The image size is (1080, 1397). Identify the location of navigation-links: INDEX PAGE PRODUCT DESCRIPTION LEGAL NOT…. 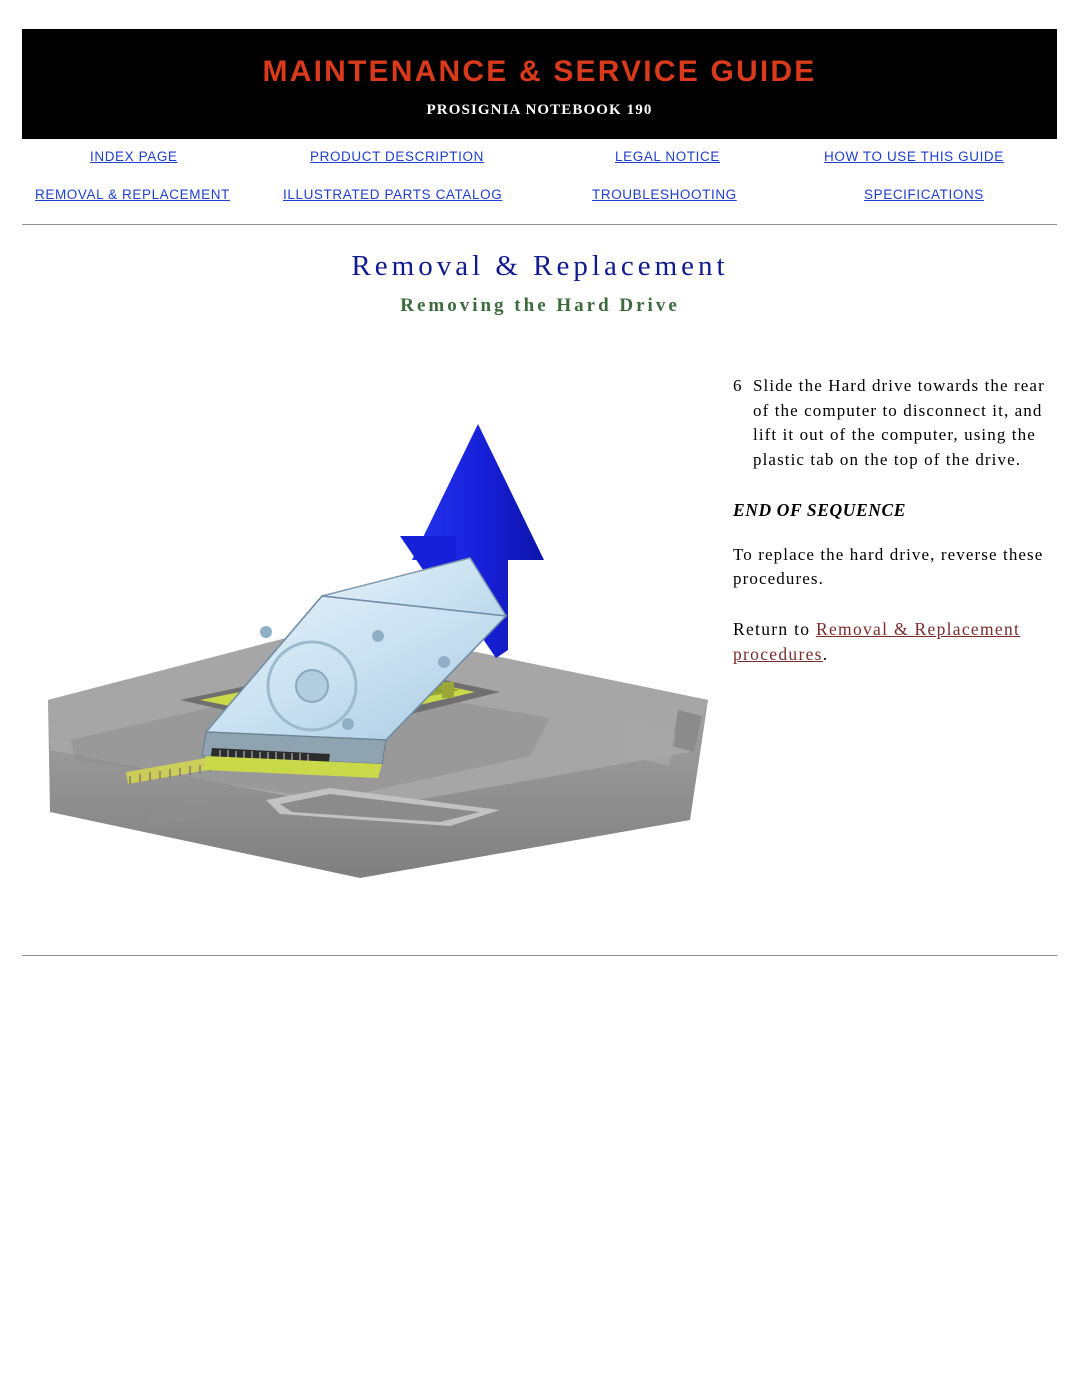
(539, 175).